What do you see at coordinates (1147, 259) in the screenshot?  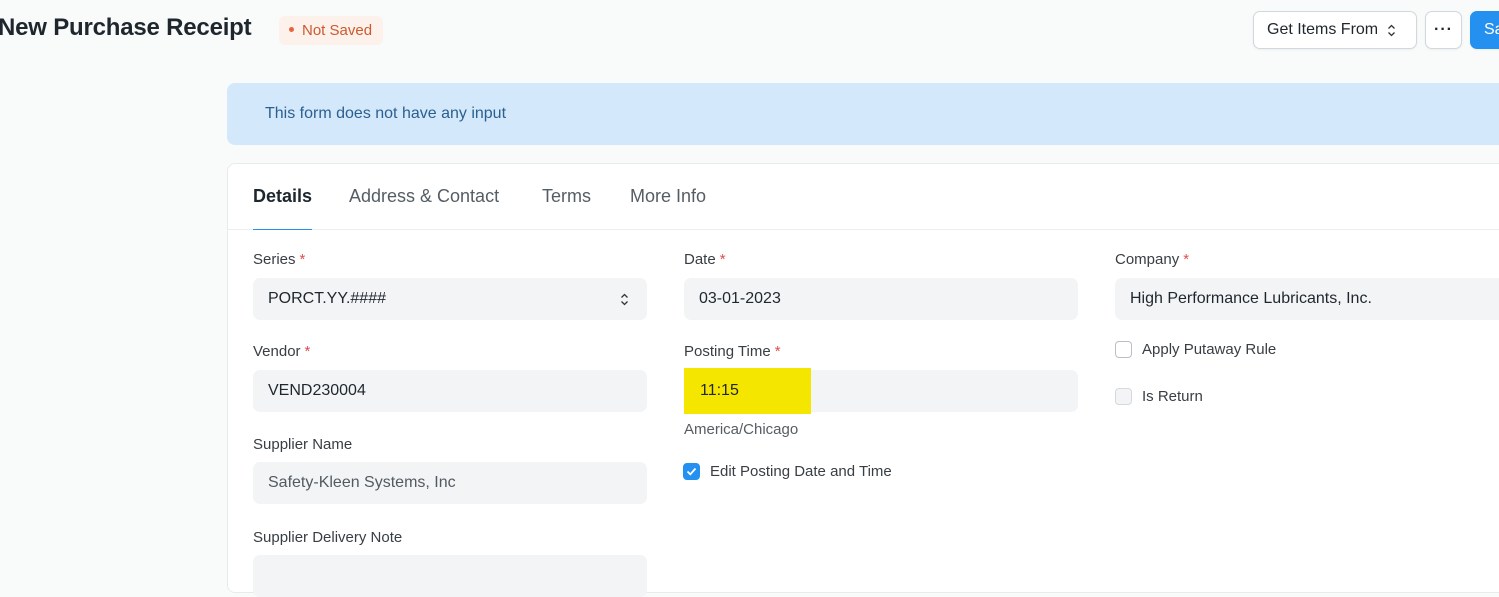 I see `company-label-text: Company` at bounding box center [1147, 259].